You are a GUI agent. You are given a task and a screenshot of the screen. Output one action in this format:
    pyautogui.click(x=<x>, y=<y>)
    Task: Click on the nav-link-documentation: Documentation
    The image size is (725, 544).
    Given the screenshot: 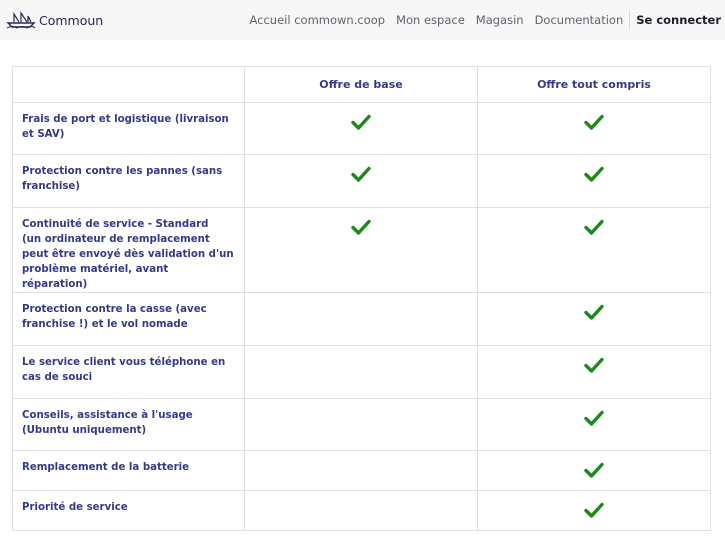 What is the action you would take?
    pyautogui.click(x=579, y=20)
    